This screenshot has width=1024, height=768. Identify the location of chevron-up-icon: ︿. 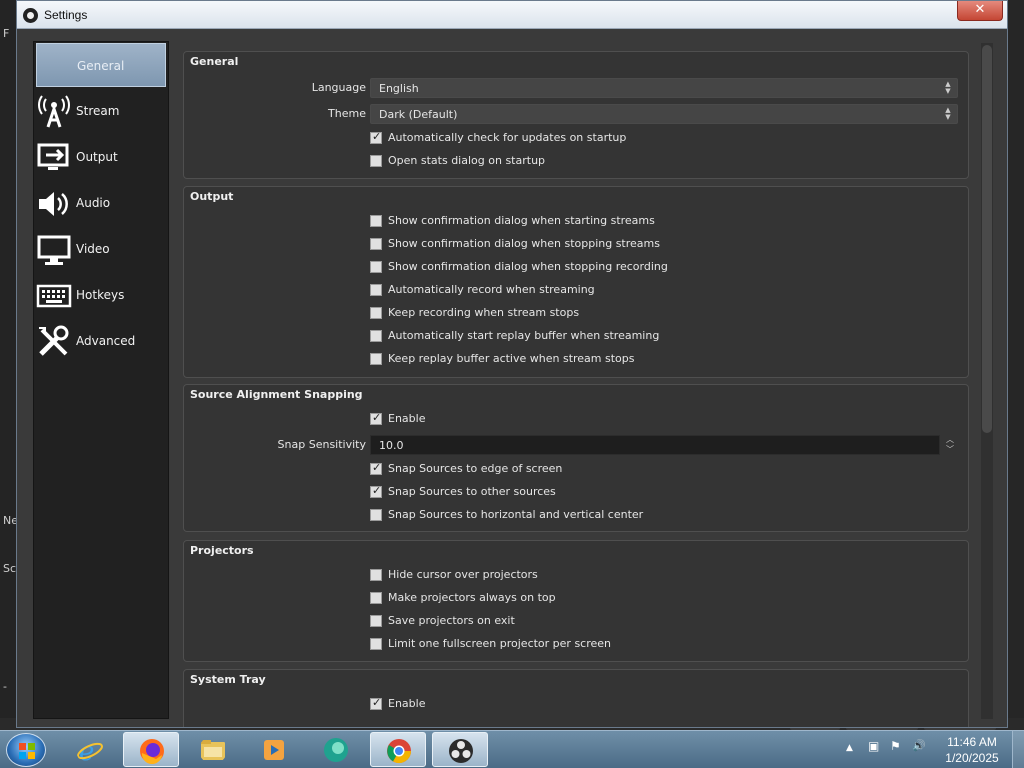
(950, 440).